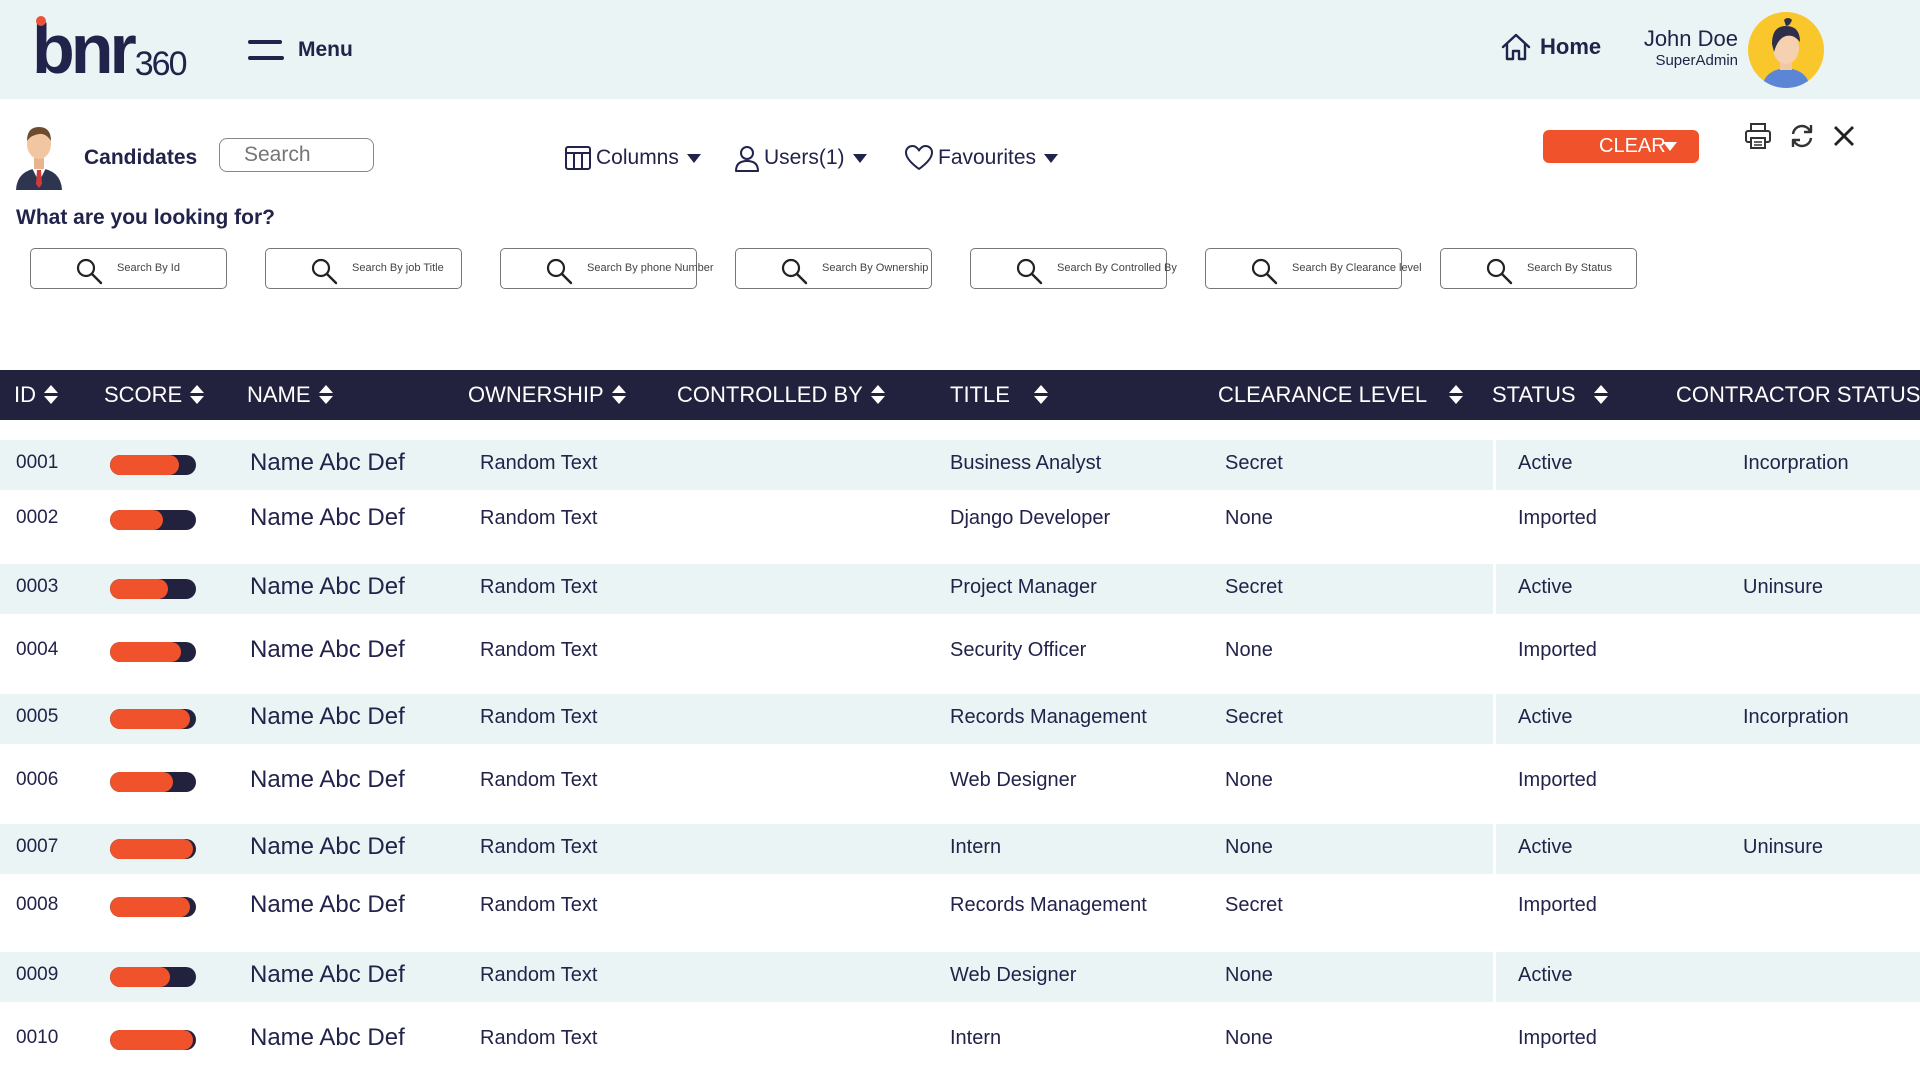 Image resolution: width=1920 pixels, height=1080 pixels. I want to click on column-header-status: STATUS, so click(1550, 395).